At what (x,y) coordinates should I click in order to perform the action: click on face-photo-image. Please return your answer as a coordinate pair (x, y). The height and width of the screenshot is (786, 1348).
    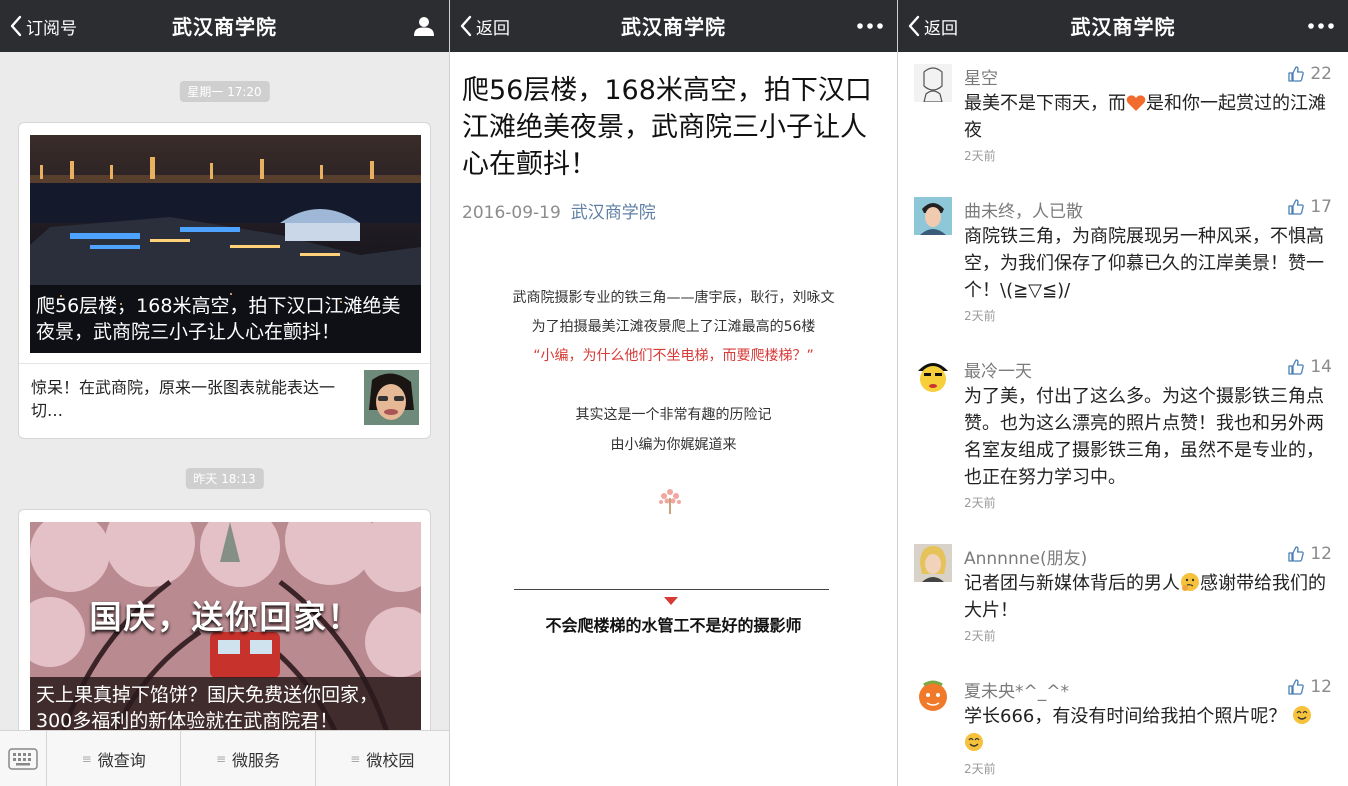
    Looking at the image, I should click on (391, 397).